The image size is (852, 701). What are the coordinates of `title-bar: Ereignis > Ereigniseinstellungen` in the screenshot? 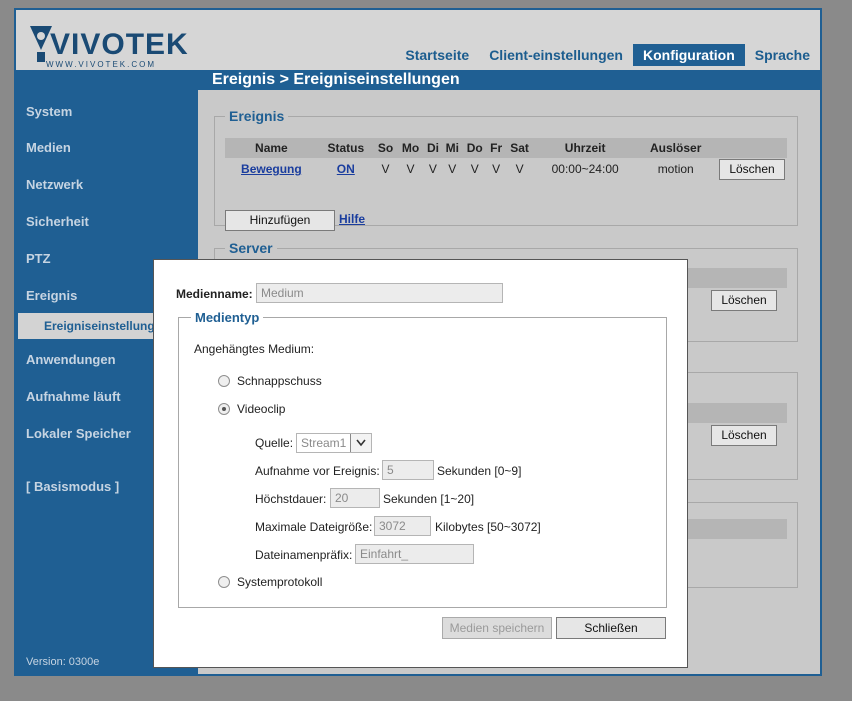 It's located at (418, 80).